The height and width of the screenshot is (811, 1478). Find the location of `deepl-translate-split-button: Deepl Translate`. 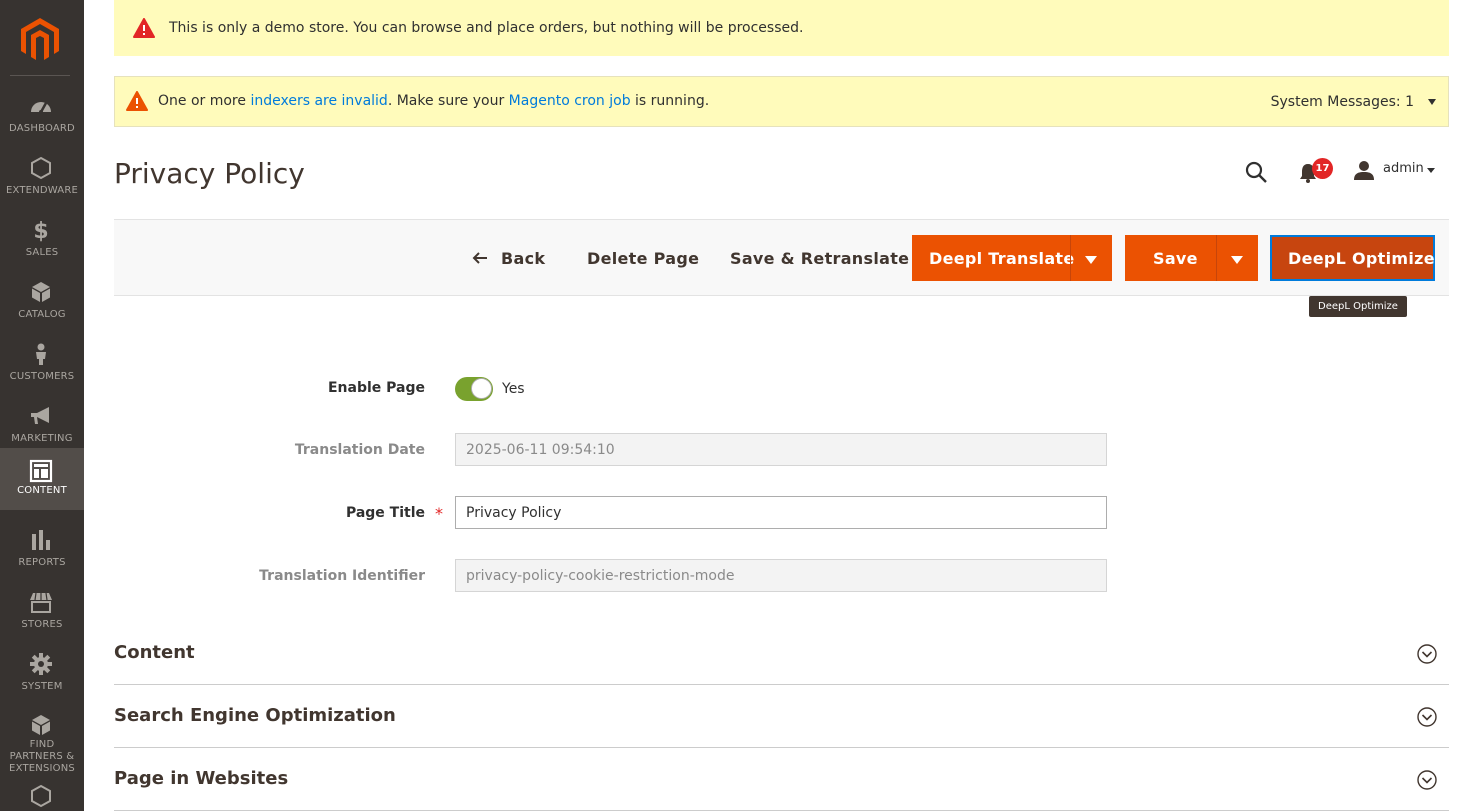

deepl-translate-split-button: Deepl Translate is located at coordinates (1012, 258).